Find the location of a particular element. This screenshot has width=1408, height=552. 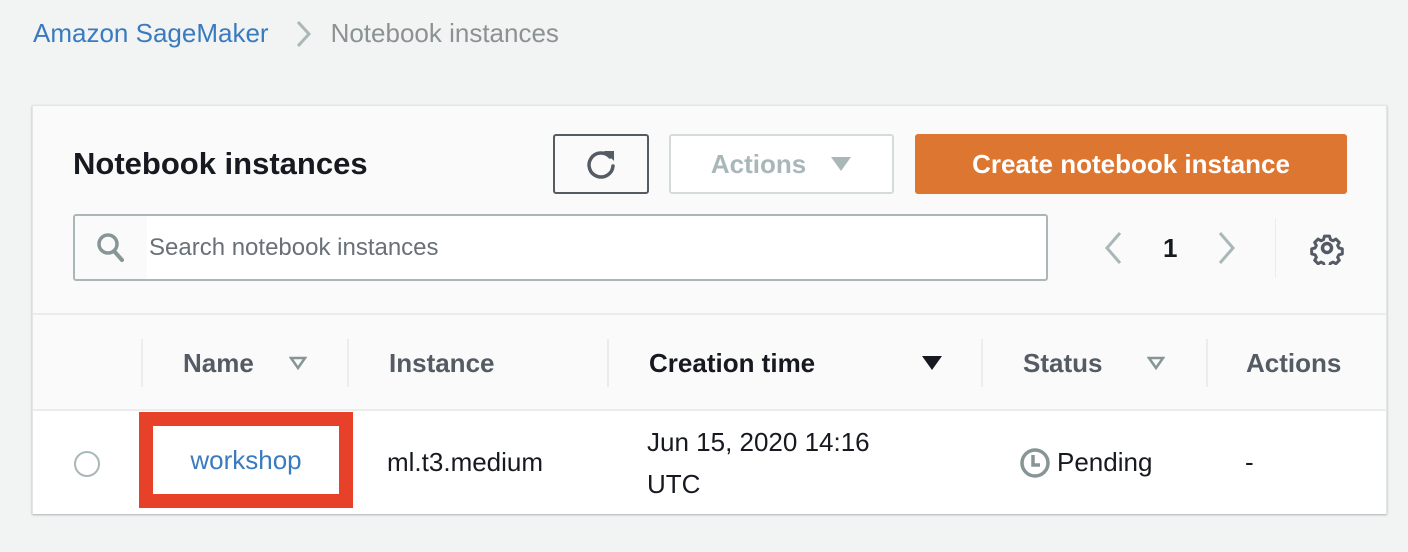

row-select-radio is located at coordinates (87, 464).